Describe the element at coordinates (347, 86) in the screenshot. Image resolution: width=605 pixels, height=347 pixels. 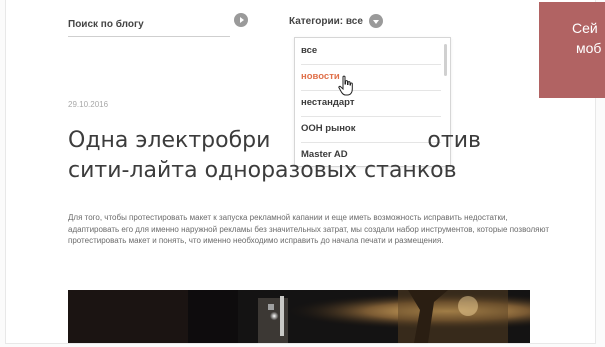
I see `hand-pointer-icon` at that location.